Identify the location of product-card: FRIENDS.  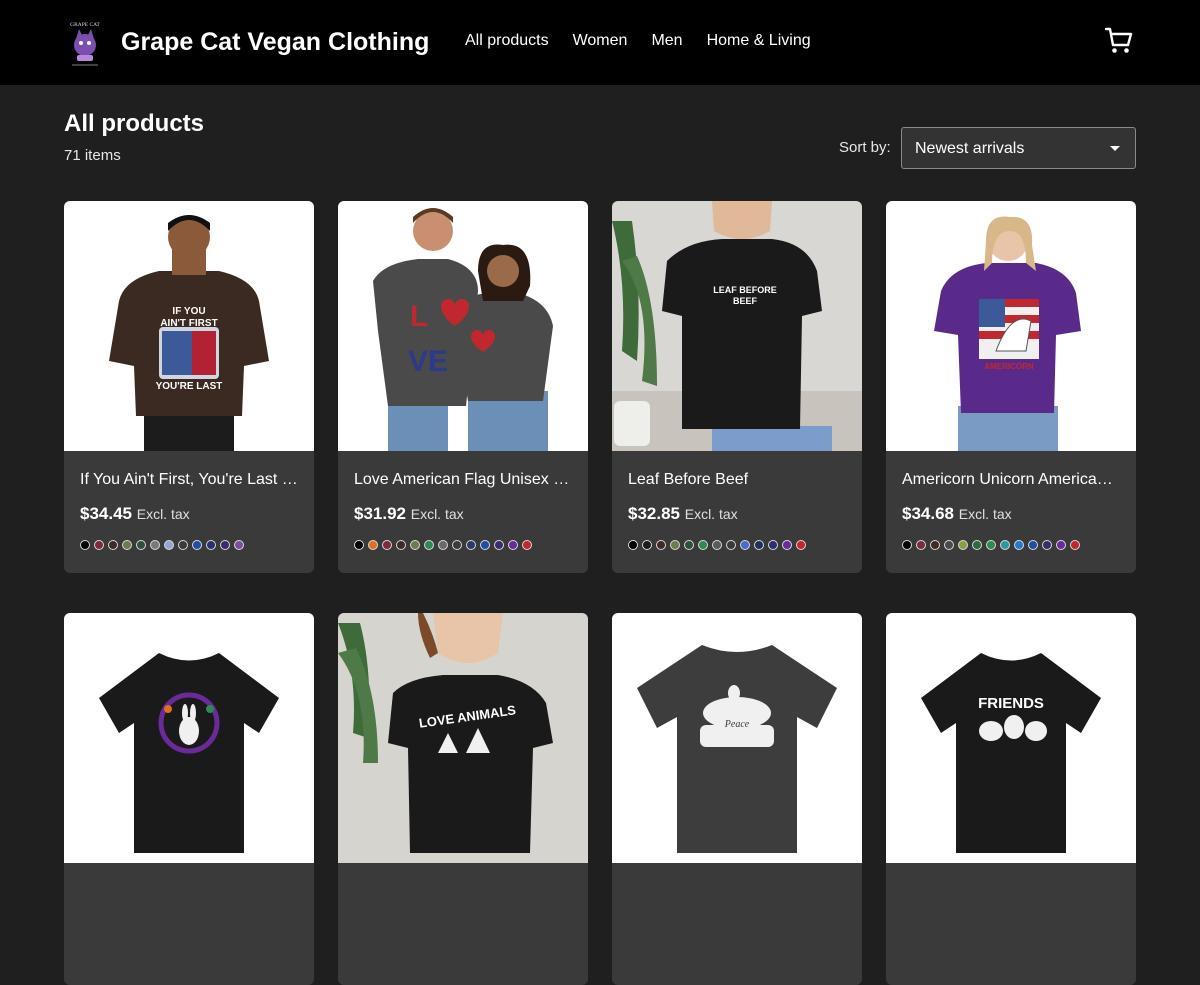
(1011, 799).